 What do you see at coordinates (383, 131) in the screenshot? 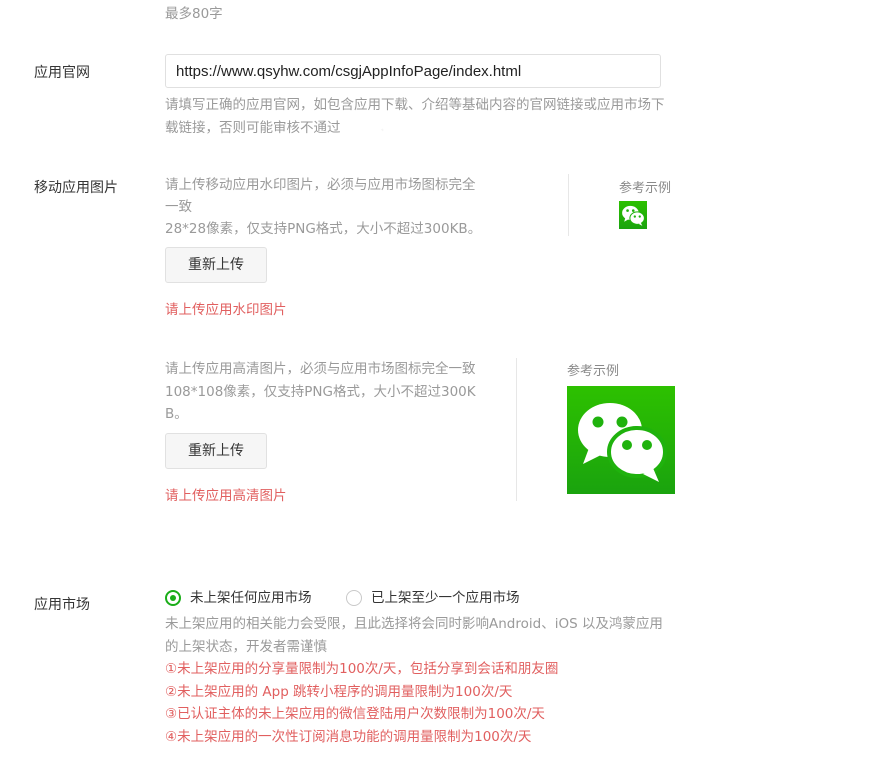
I see `watermark-text: ·` at bounding box center [383, 131].